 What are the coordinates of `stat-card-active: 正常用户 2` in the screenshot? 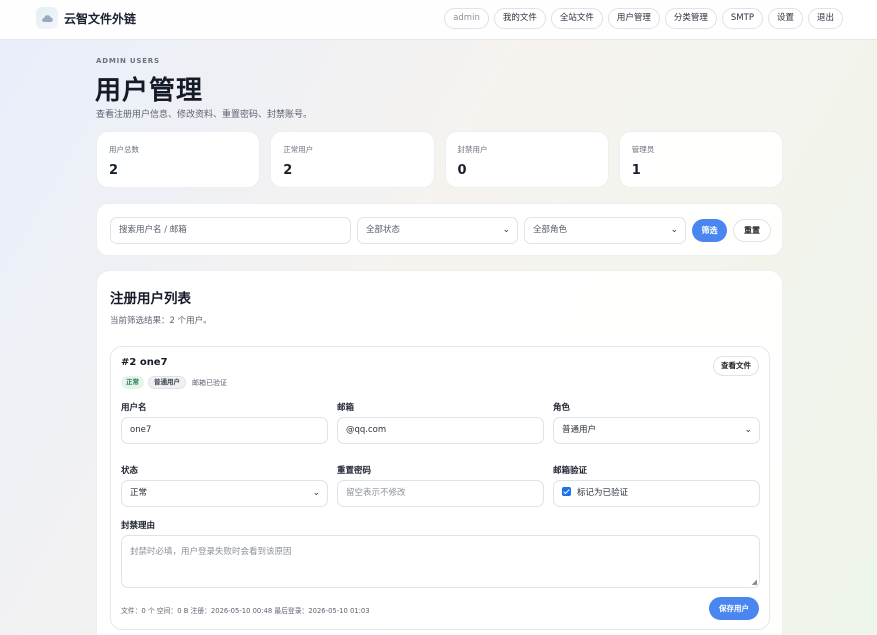 It's located at (352, 159).